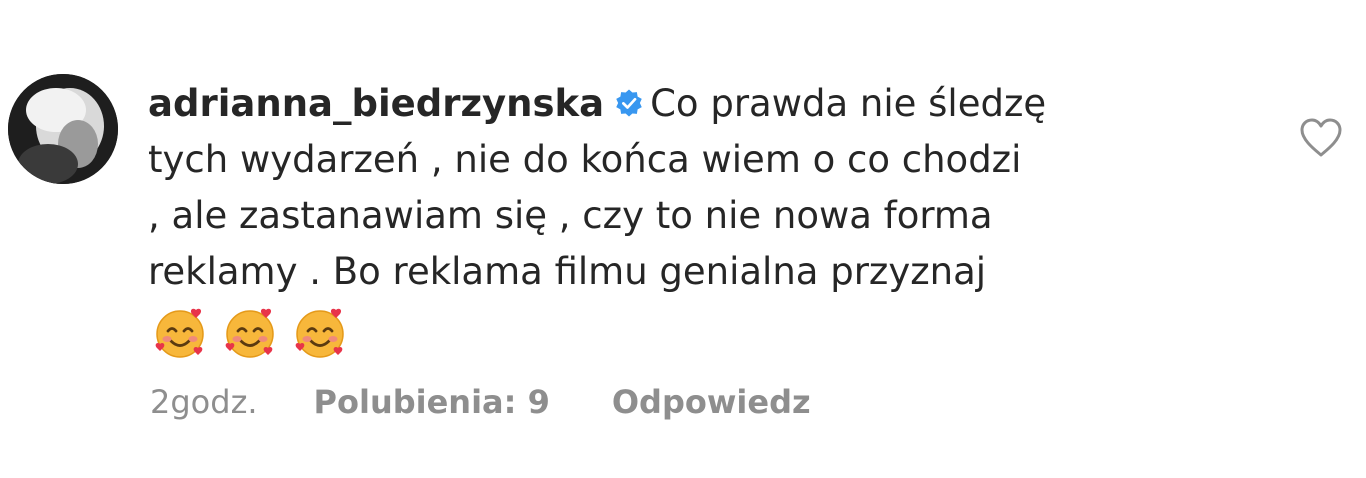 Image resolution: width=1366 pixels, height=478 pixels. I want to click on avatar-photo, so click(63, 129).